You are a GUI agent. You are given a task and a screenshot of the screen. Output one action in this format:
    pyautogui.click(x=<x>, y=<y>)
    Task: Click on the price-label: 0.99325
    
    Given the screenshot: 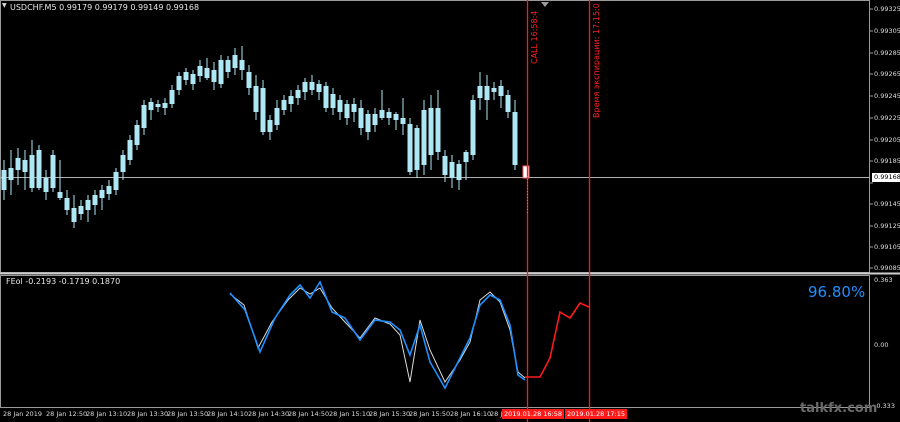 What is the action you would take?
    pyautogui.click(x=887, y=9)
    